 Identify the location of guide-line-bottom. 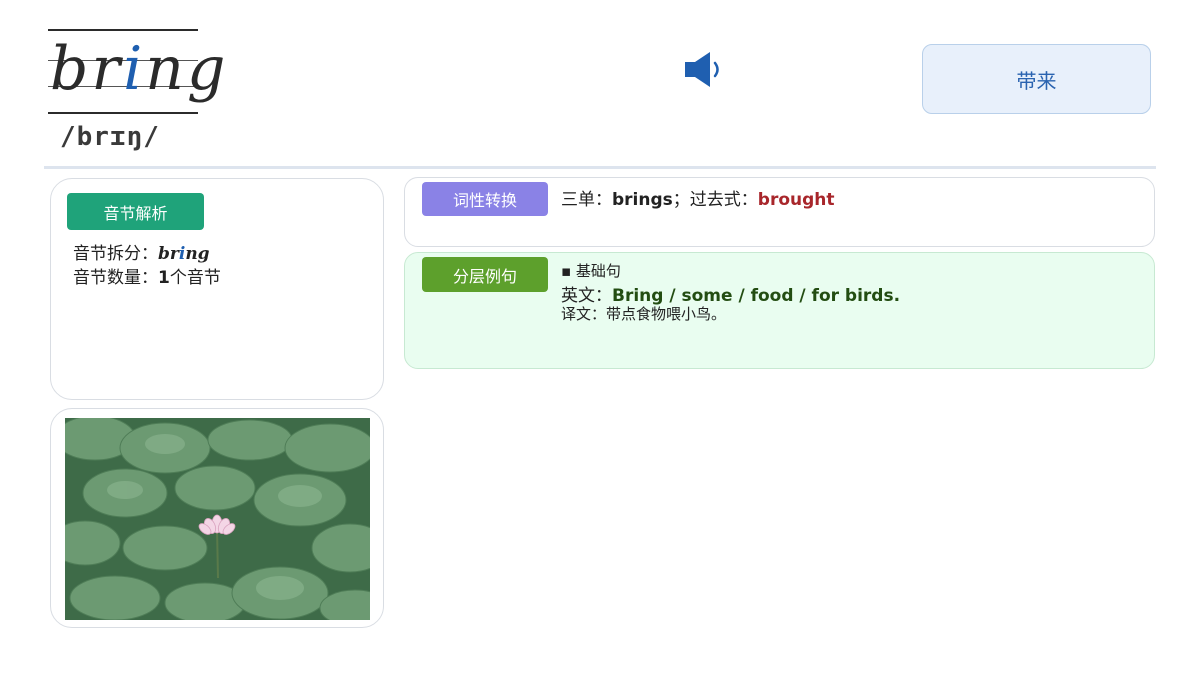
(123, 113).